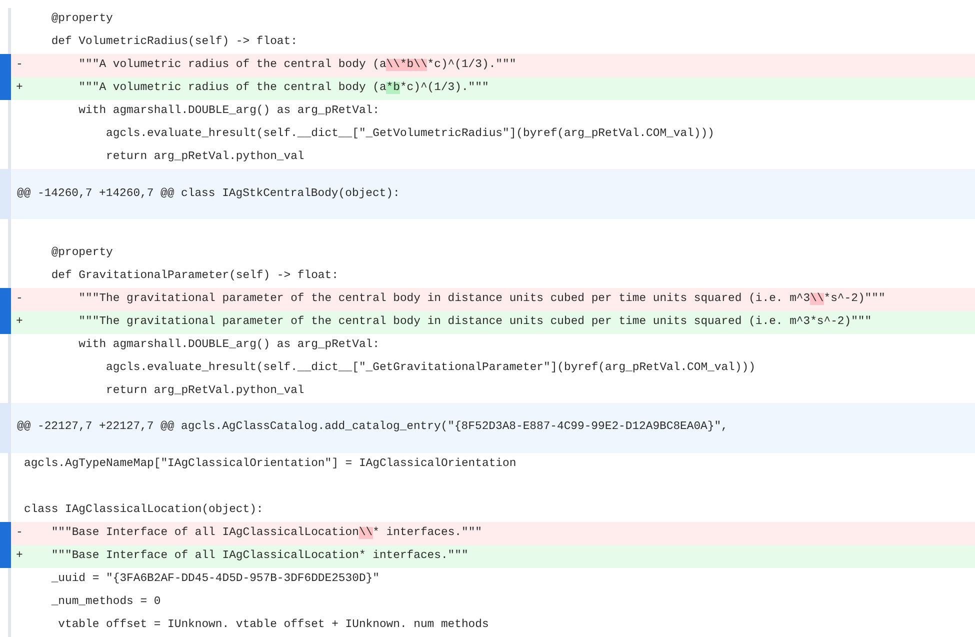 The width and height of the screenshot is (975, 637). What do you see at coordinates (144, 510) in the screenshot?
I see `code-line: class IAgClassicalLocation(object):` at bounding box center [144, 510].